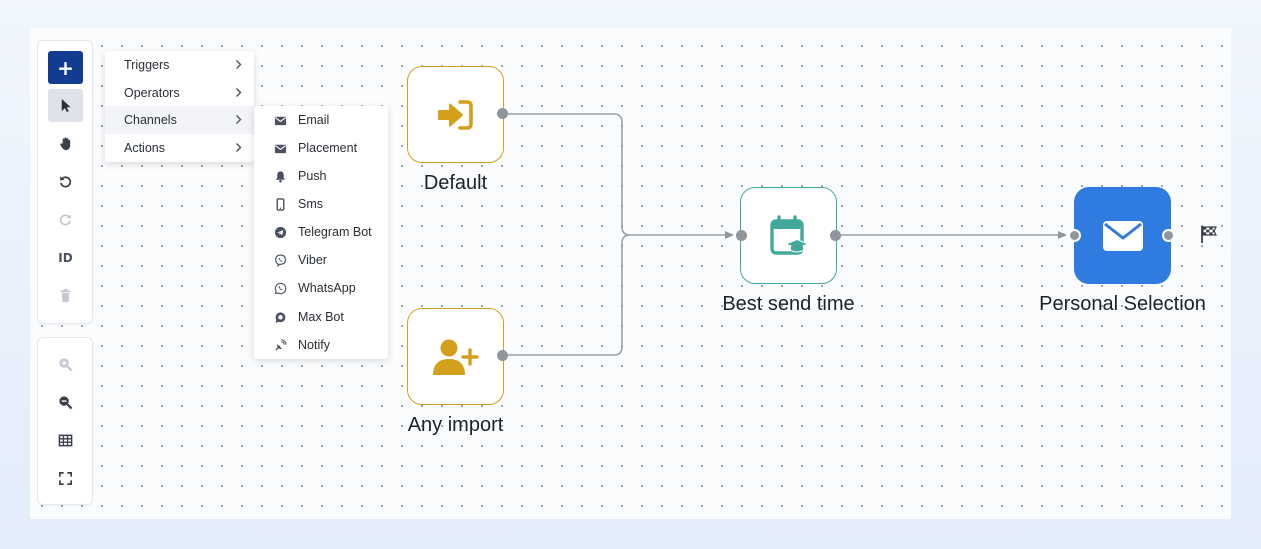 Image resolution: width=1261 pixels, height=549 pixels. What do you see at coordinates (314, 345) in the screenshot?
I see `submenu-item-label: Notify` at bounding box center [314, 345].